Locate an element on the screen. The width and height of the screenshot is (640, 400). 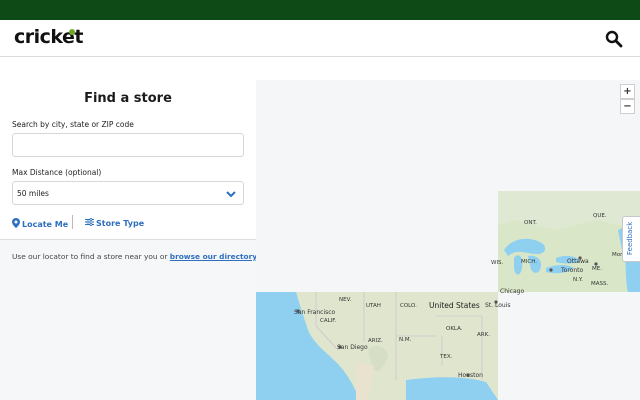
map-label: MASS. is located at coordinates (600, 284).